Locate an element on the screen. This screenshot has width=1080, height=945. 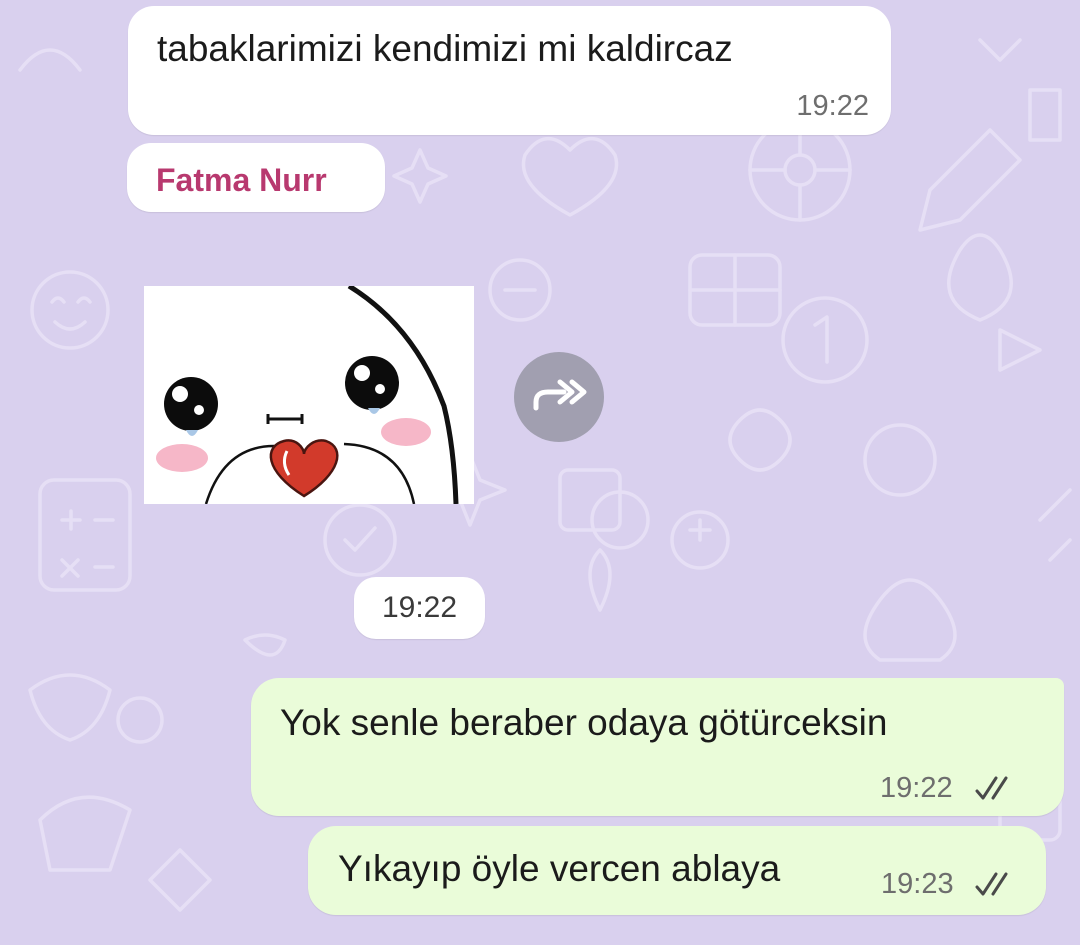
forward-button is located at coordinates (559, 397).